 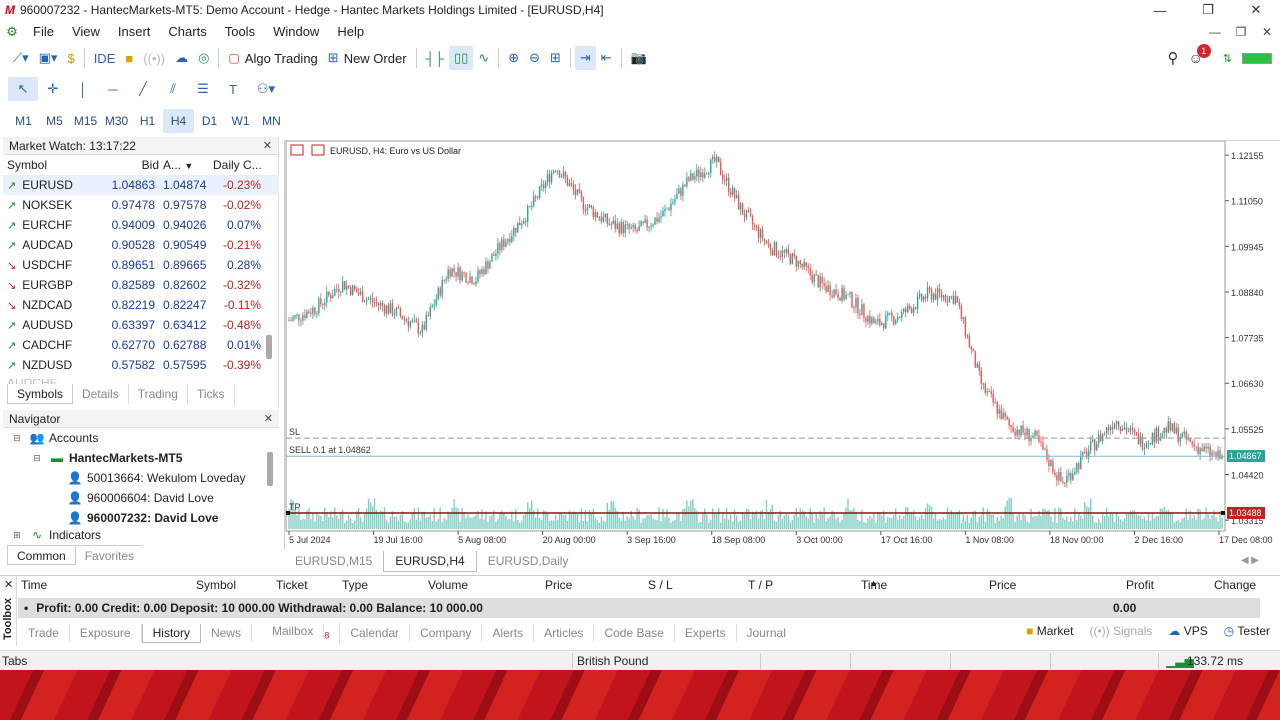 What do you see at coordinates (585, 58) in the screenshot?
I see `auto-scroll-icon: ⇥` at bounding box center [585, 58].